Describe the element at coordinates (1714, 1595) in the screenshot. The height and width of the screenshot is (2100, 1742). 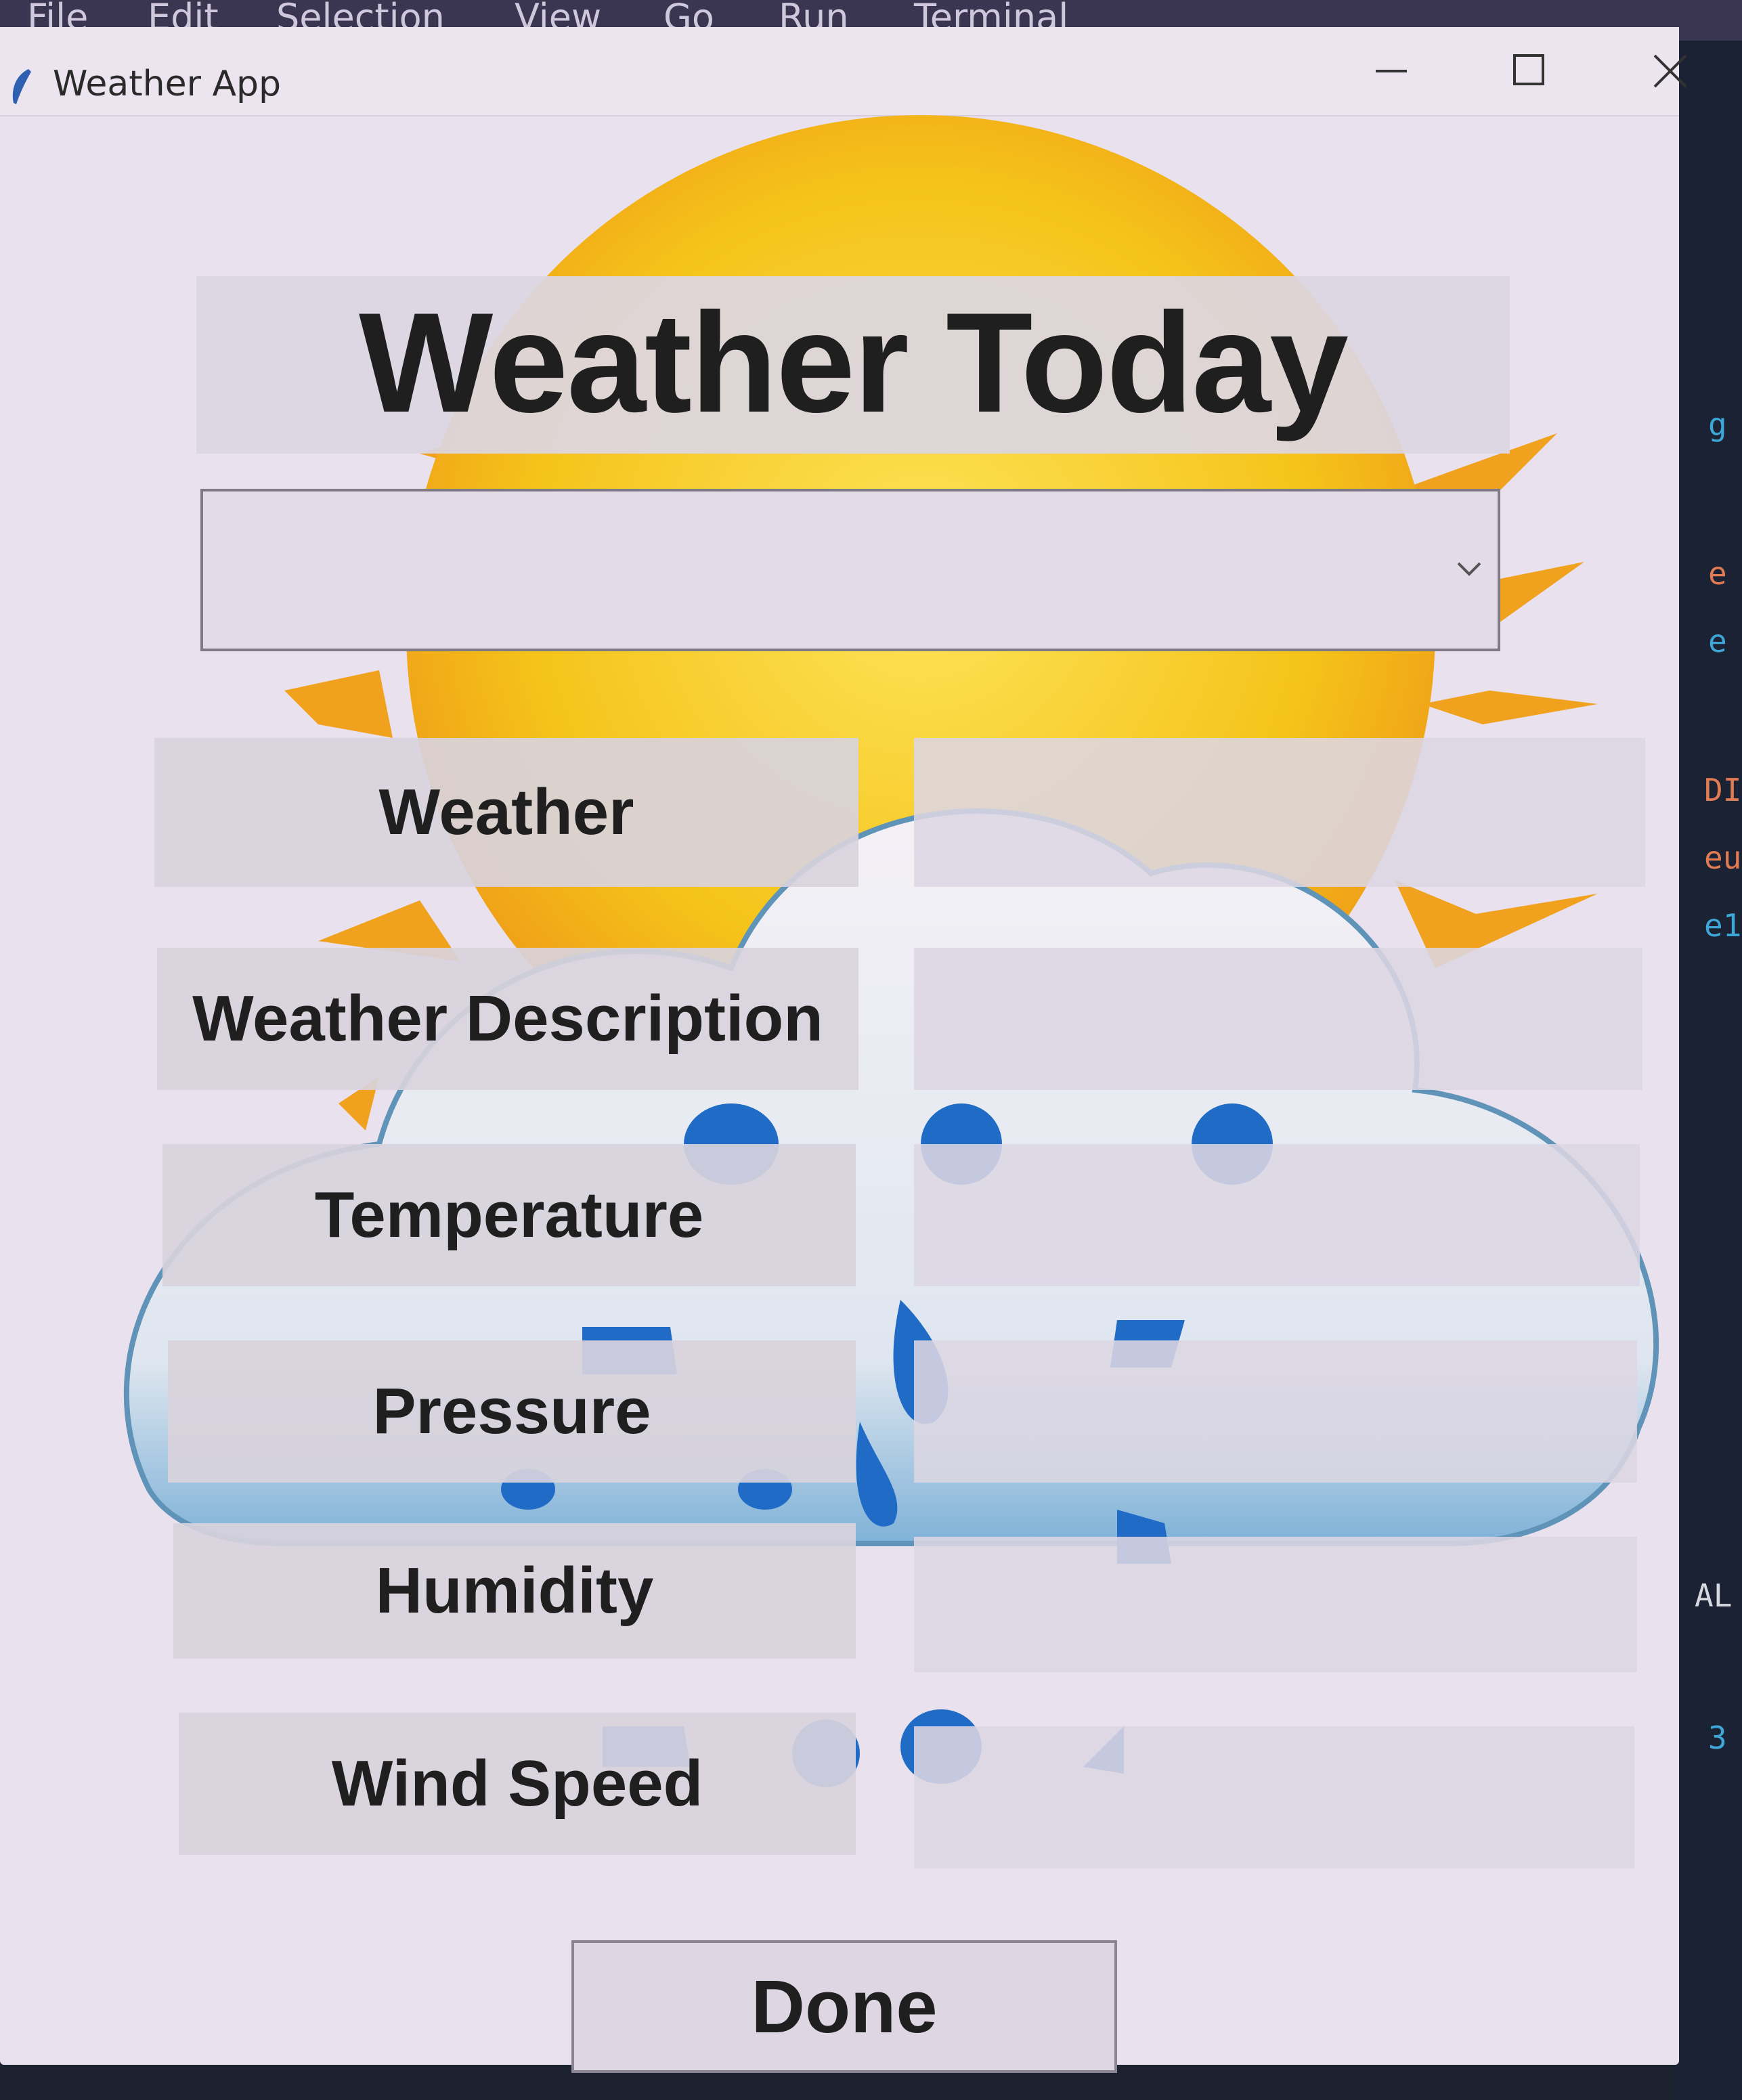
I see `editor-text-fragment: AL` at that location.